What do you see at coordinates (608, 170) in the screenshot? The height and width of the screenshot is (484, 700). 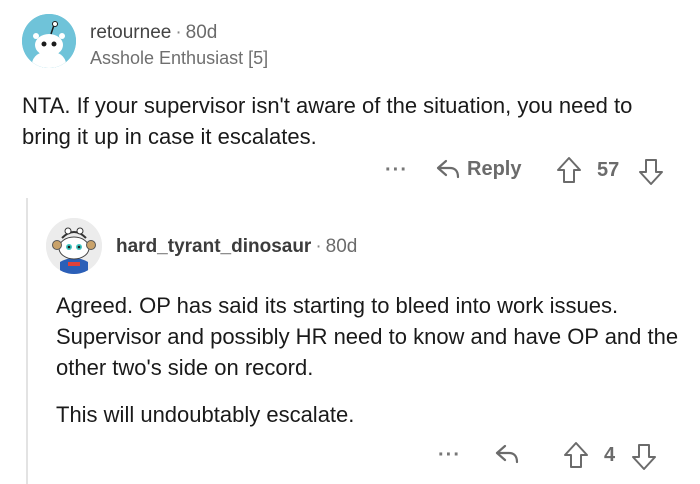 I see `vote-score: 57` at bounding box center [608, 170].